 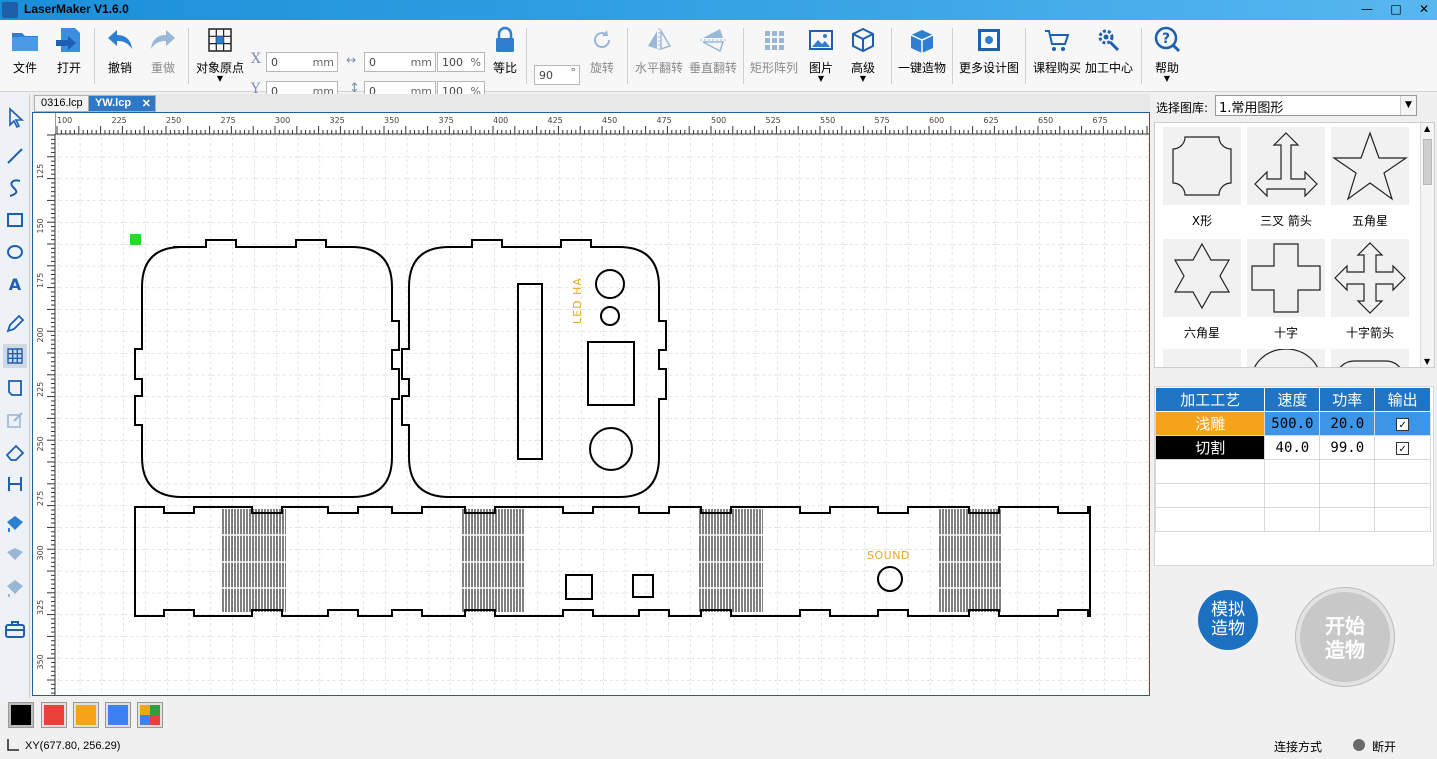 I want to click on six-point-star-icon, so click(x=1202, y=278).